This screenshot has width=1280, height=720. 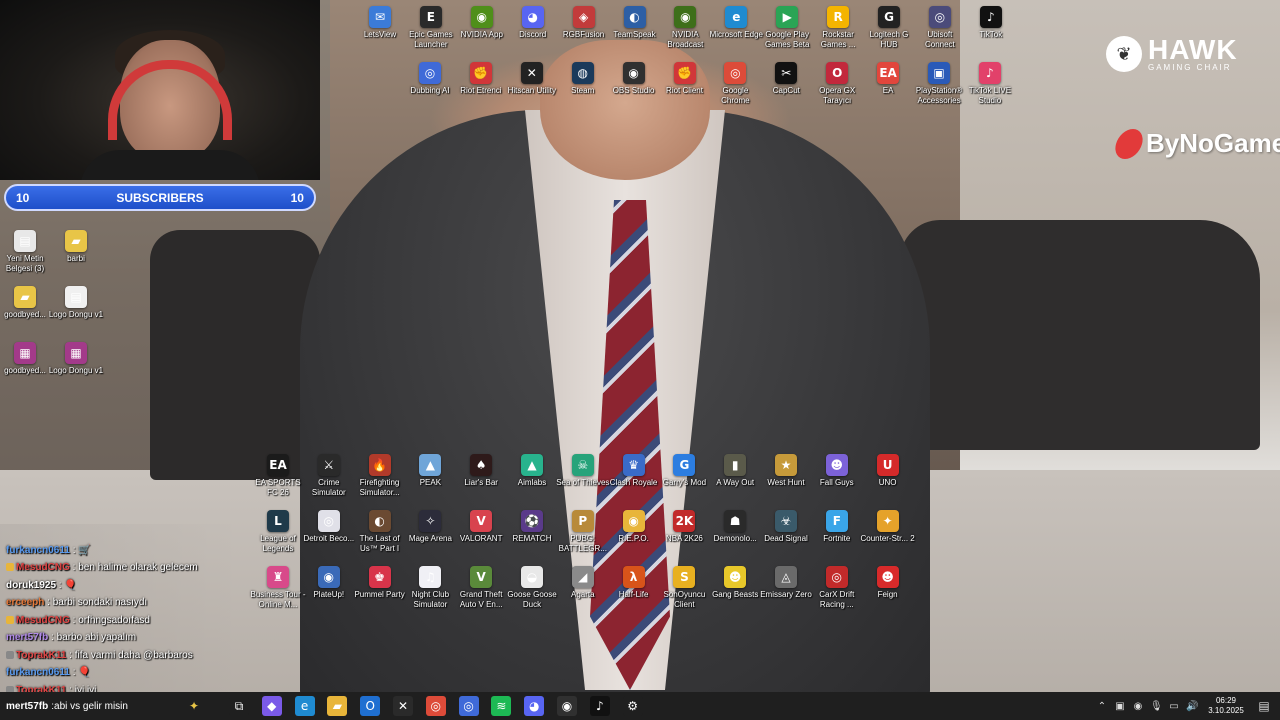 What do you see at coordinates (194, 706) in the screenshot?
I see `widgets-sparkle-icon: ✦` at bounding box center [194, 706].